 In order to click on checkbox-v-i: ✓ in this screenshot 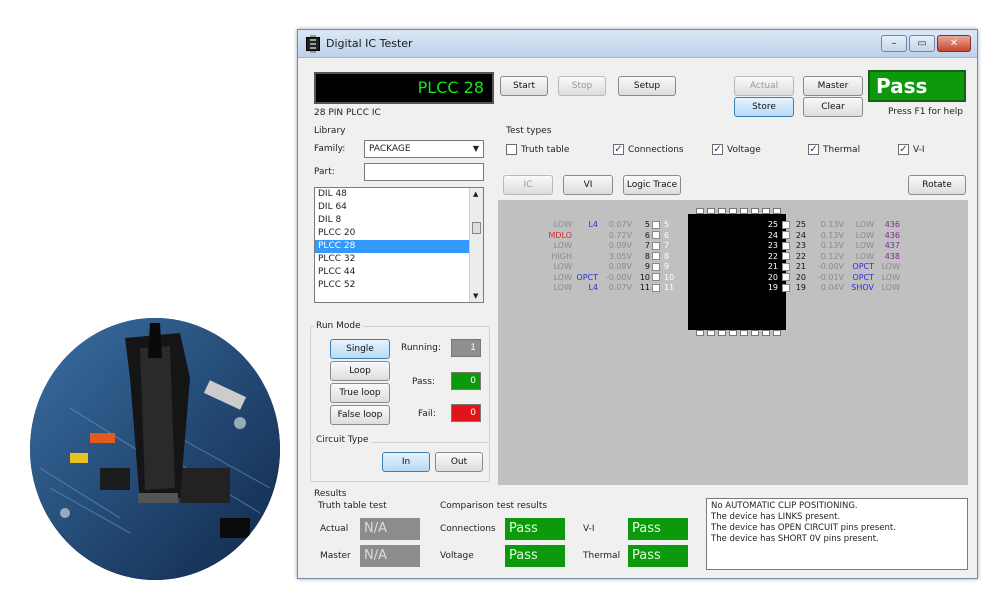, I will do `click(903, 149)`.